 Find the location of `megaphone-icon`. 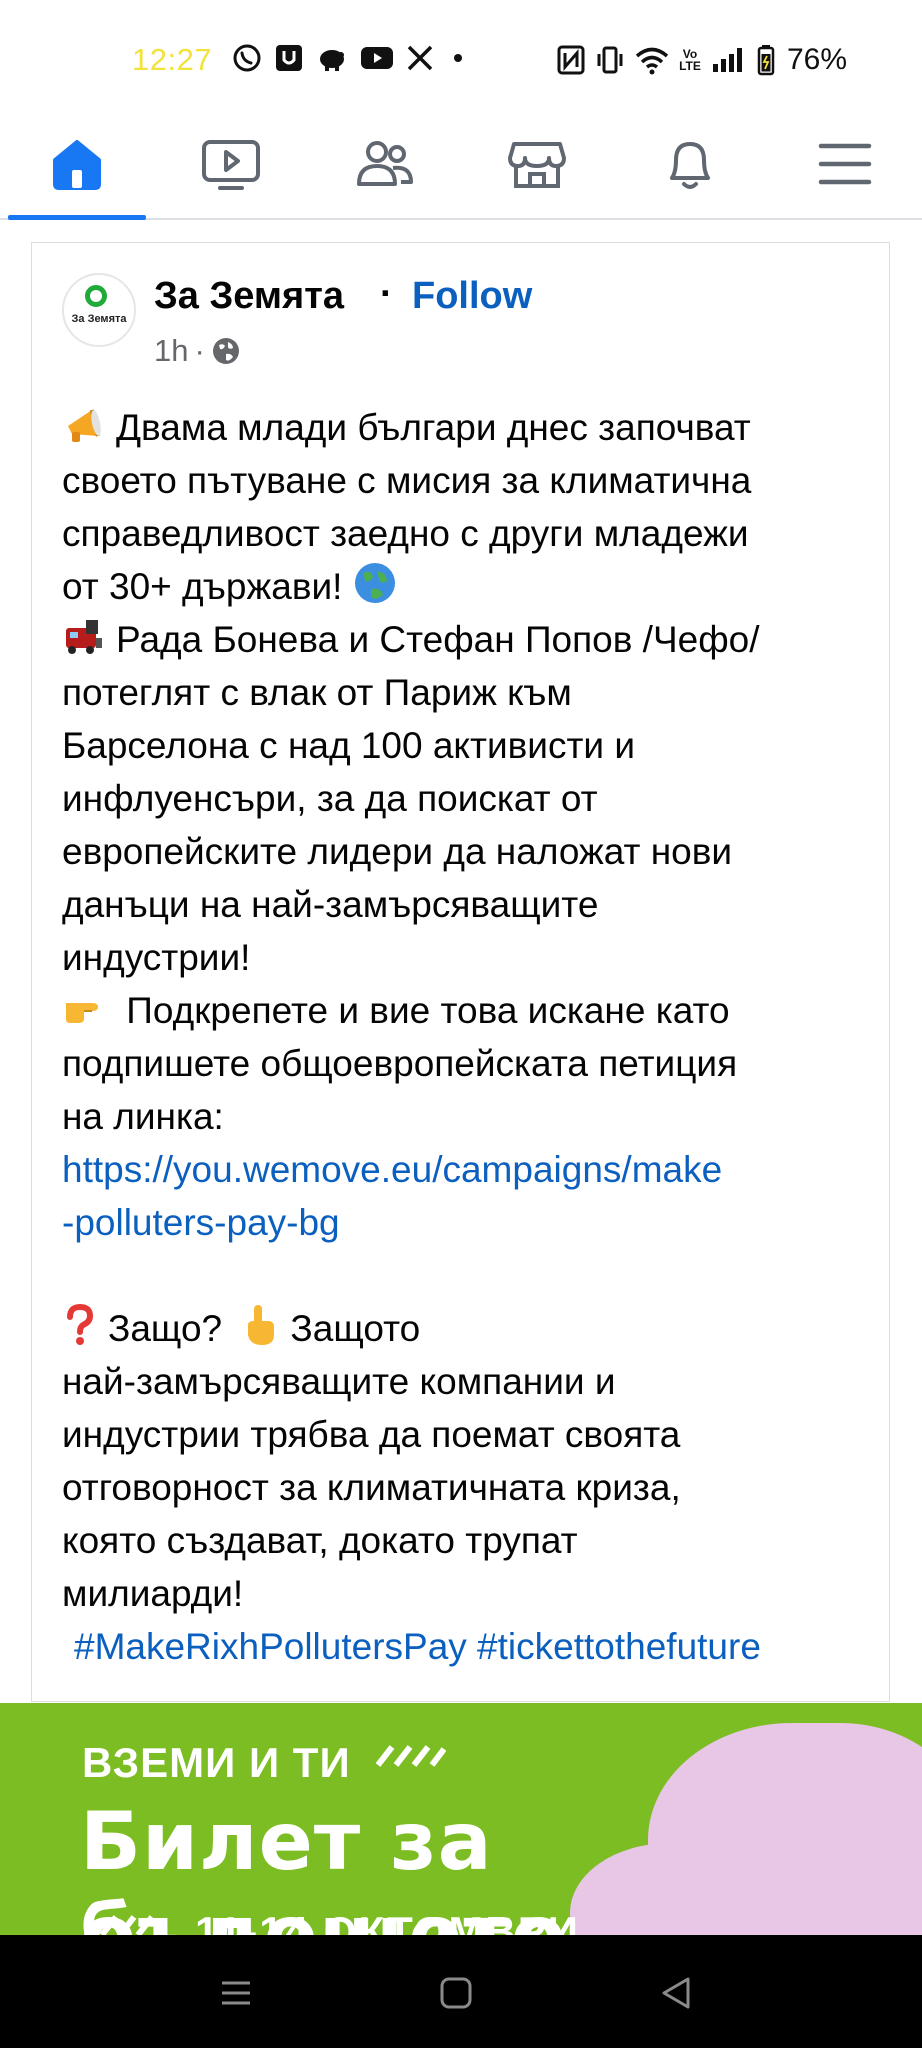

megaphone-icon is located at coordinates (84, 431).